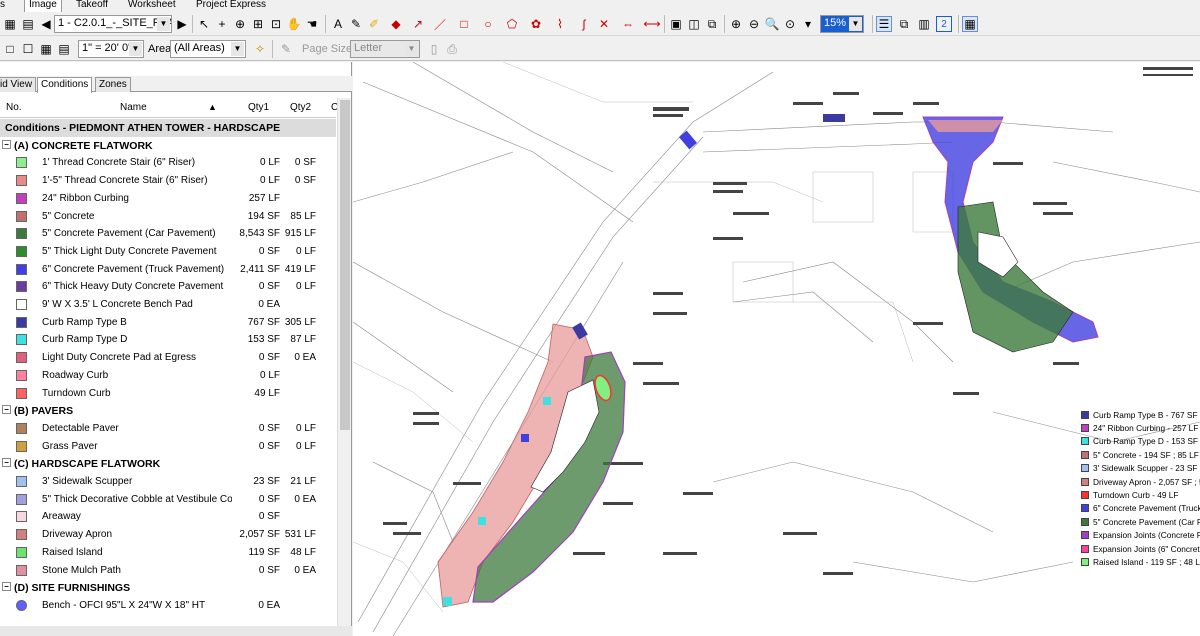 Image resolution: width=1200 pixels, height=636 pixels. I want to click on document-icon: ▤, so click(28, 24).